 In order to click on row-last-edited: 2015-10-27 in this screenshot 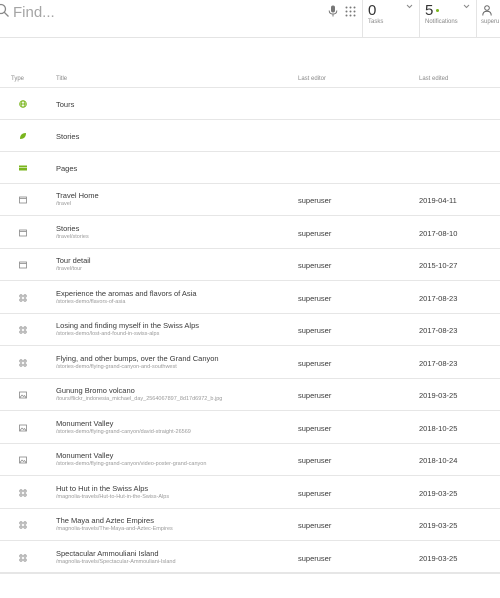, I will do `click(438, 265)`.